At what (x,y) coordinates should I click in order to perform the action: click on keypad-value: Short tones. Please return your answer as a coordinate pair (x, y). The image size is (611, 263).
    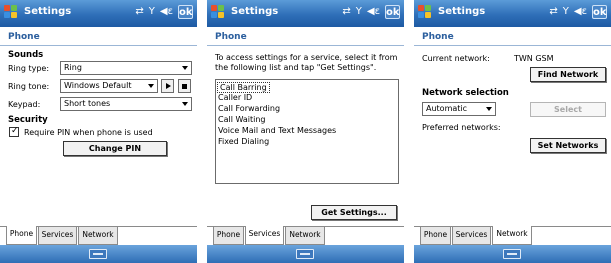
    Looking at the image, I should click on (87, 103).